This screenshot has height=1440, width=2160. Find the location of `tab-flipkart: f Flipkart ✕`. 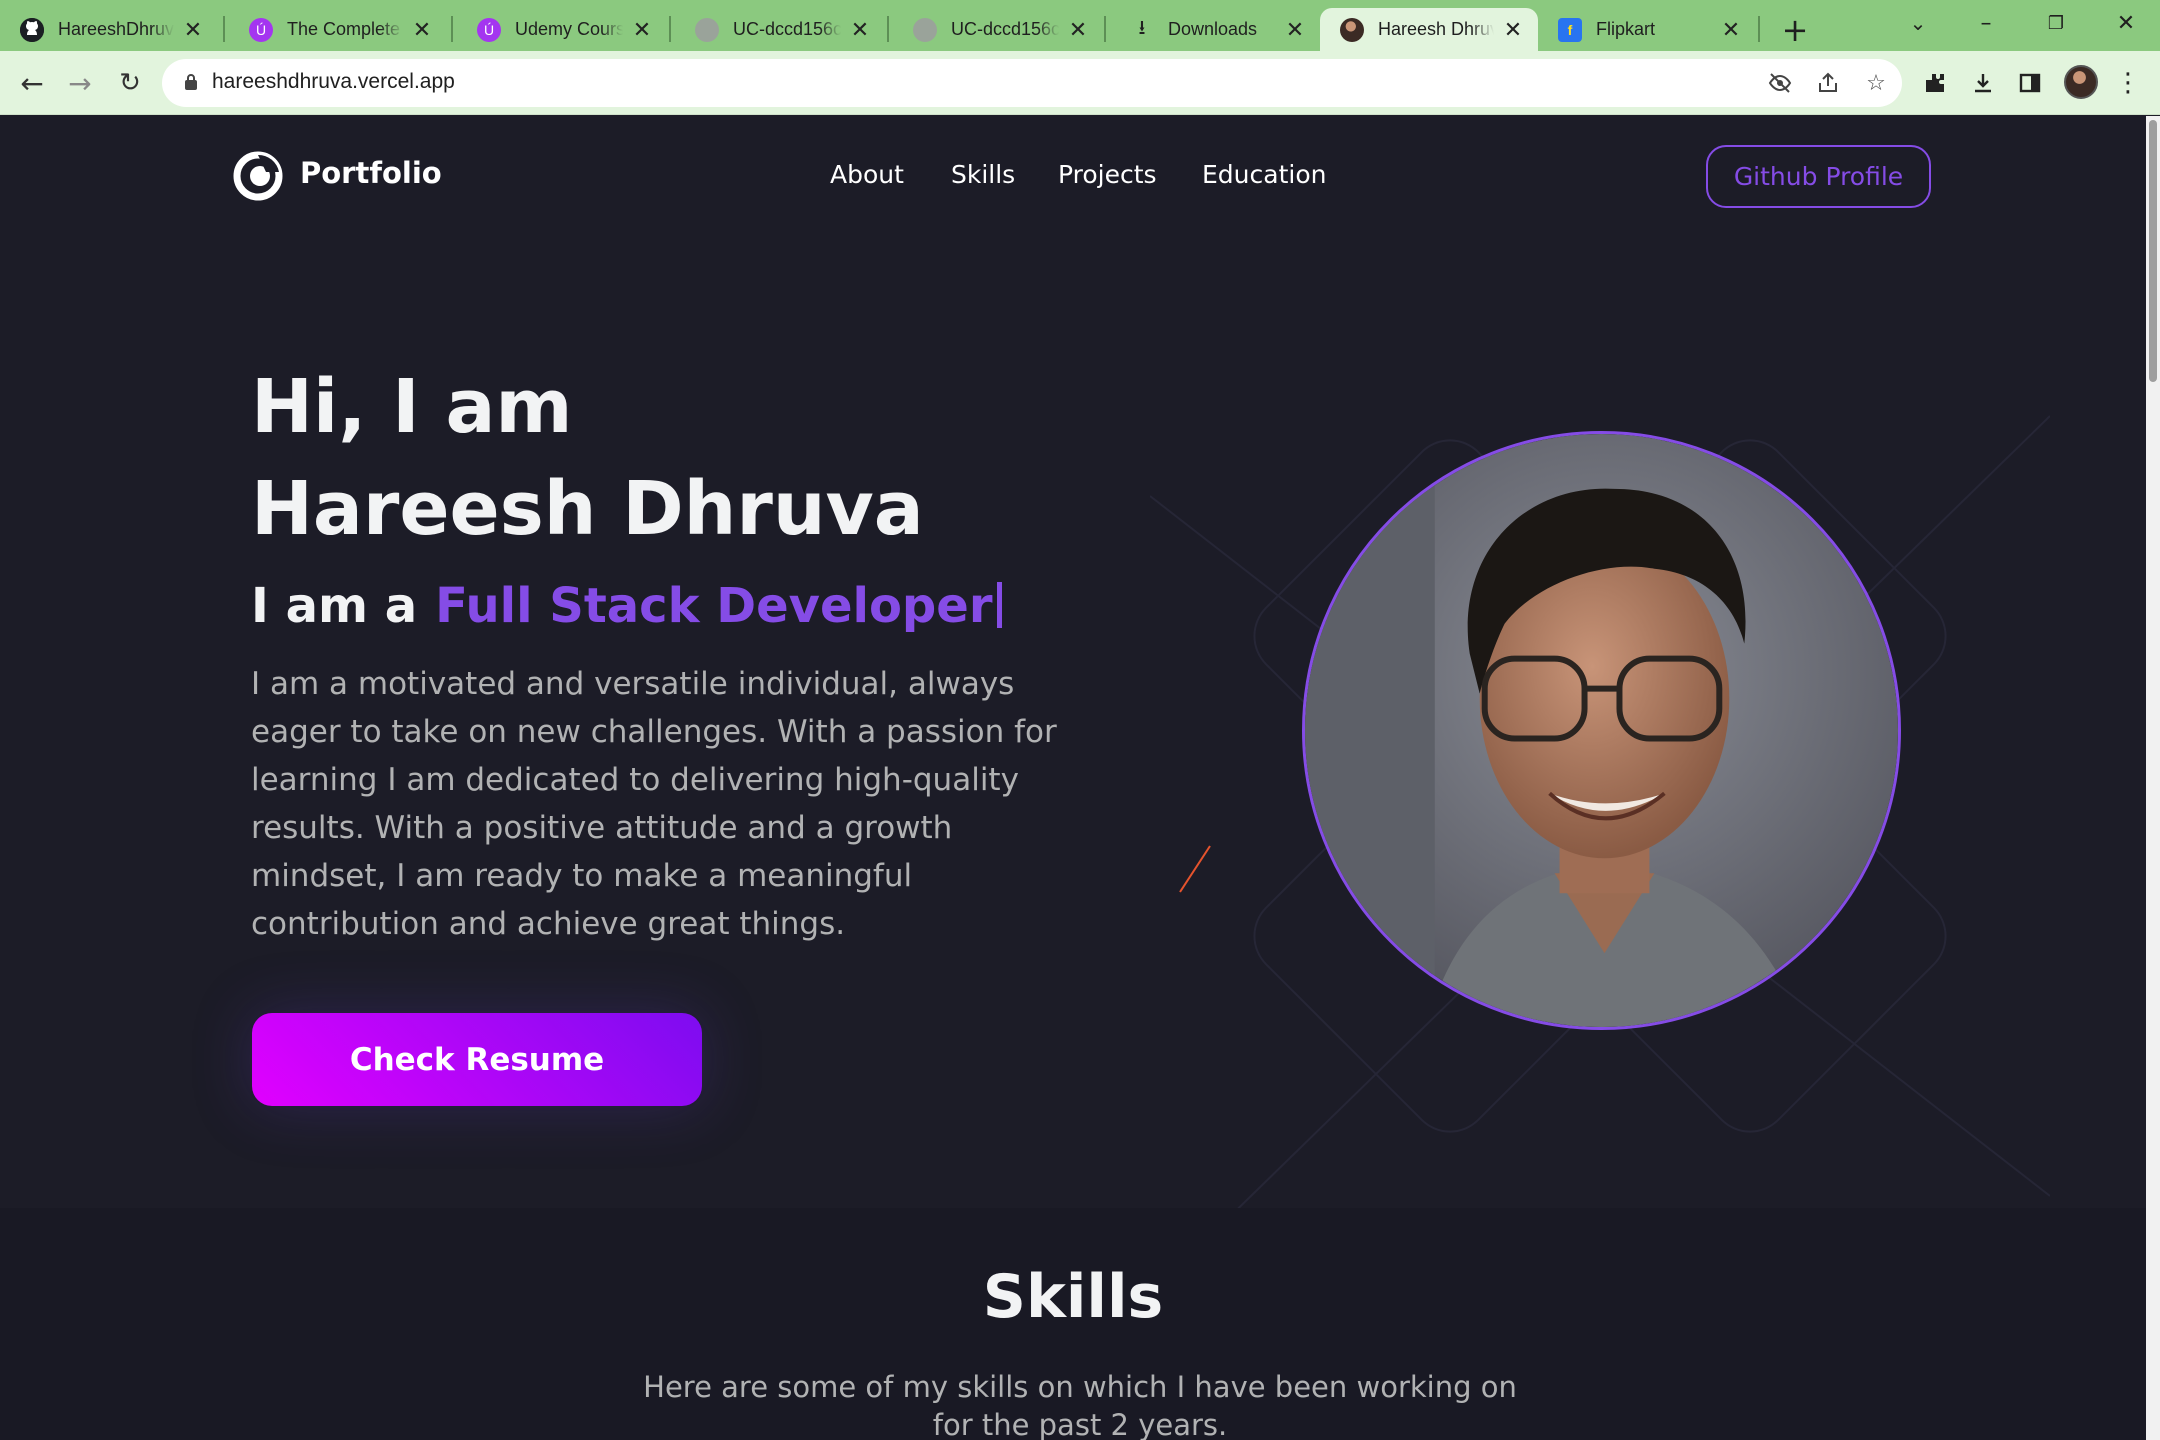

tab-flipkart: f Flipkart ✕ is located at coordinates (1647, 29).